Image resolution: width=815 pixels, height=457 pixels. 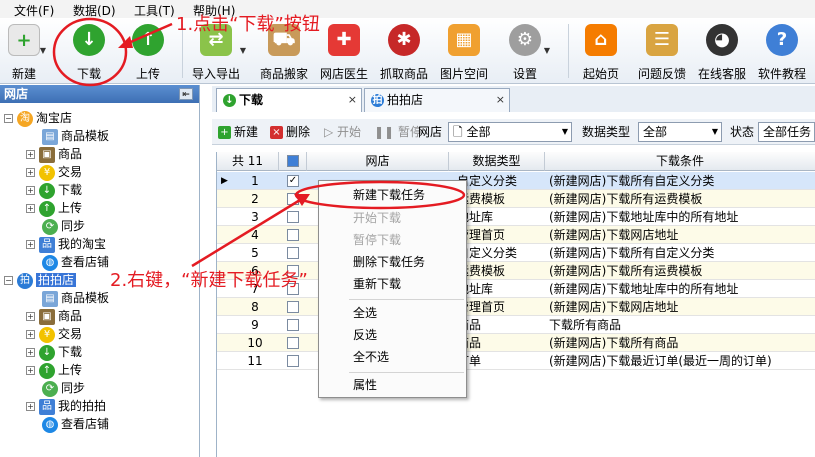 I want to click on tree-item-label: 商品模板, so click(x=85, y=298).